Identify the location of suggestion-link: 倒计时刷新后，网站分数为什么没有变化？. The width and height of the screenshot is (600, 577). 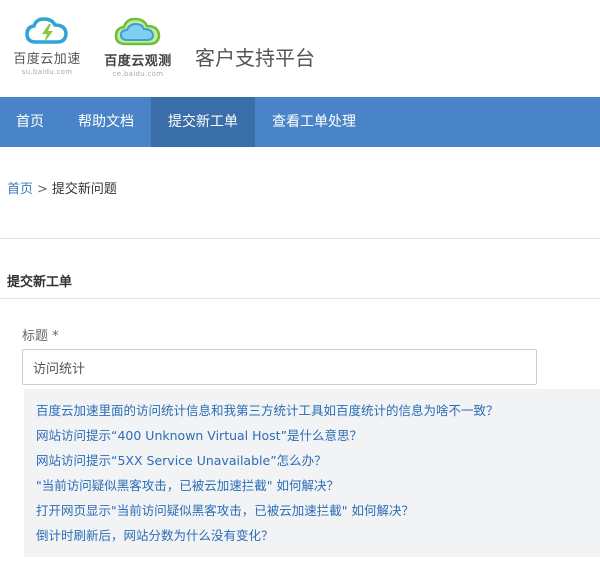
(155, 535).